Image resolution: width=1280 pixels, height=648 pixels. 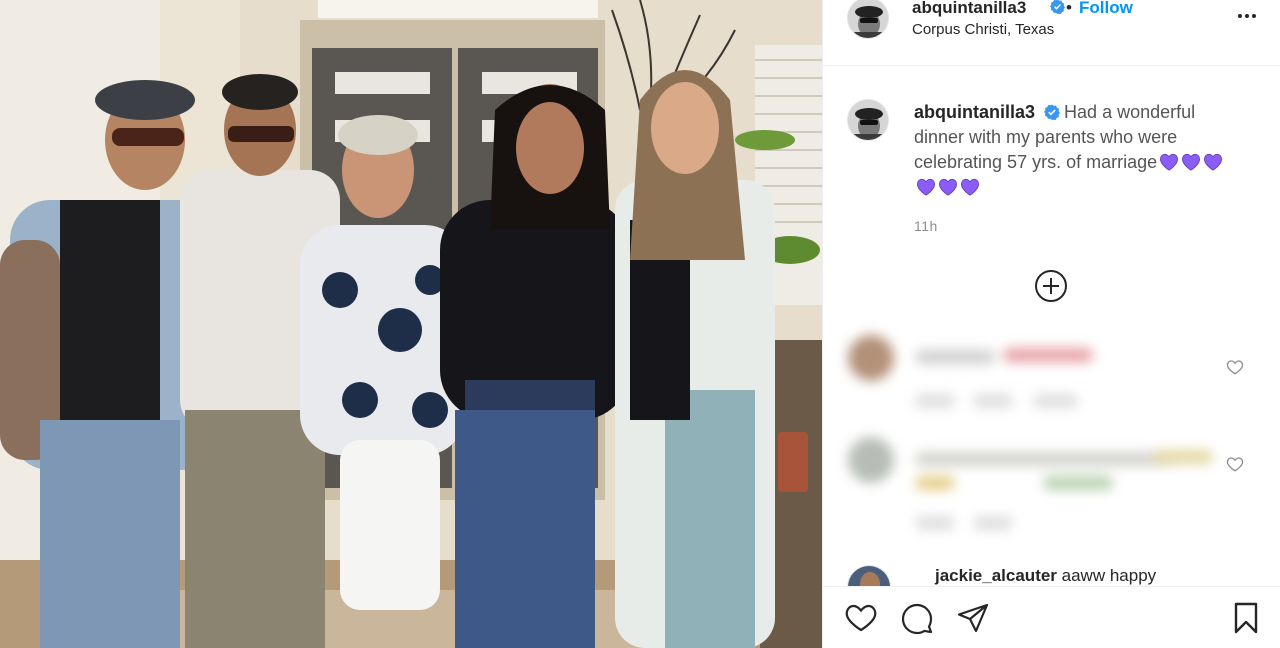 What do you see at coordinates (1246, 618) in the screenshot?
I see `bookmark-icon` at bounding box center [1246, 618].